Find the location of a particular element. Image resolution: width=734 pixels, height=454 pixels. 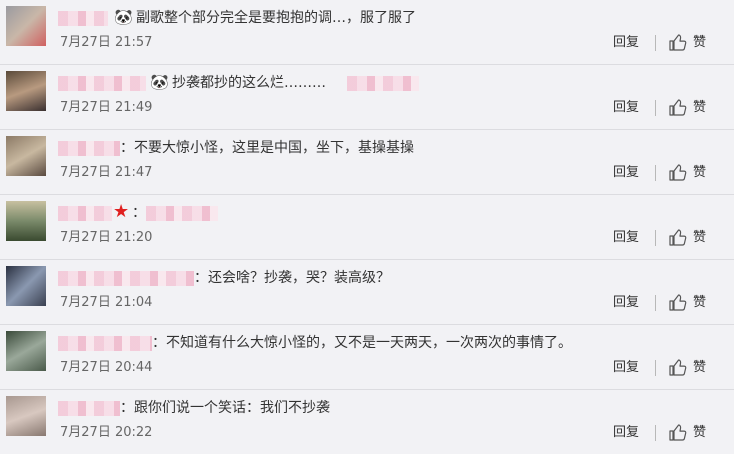

comment-item: 🐼 副歌整个部分完全是要抱抱的调…，服了服了 7月27日 21:57 回复 赞 is located at coordinates (367, 32).